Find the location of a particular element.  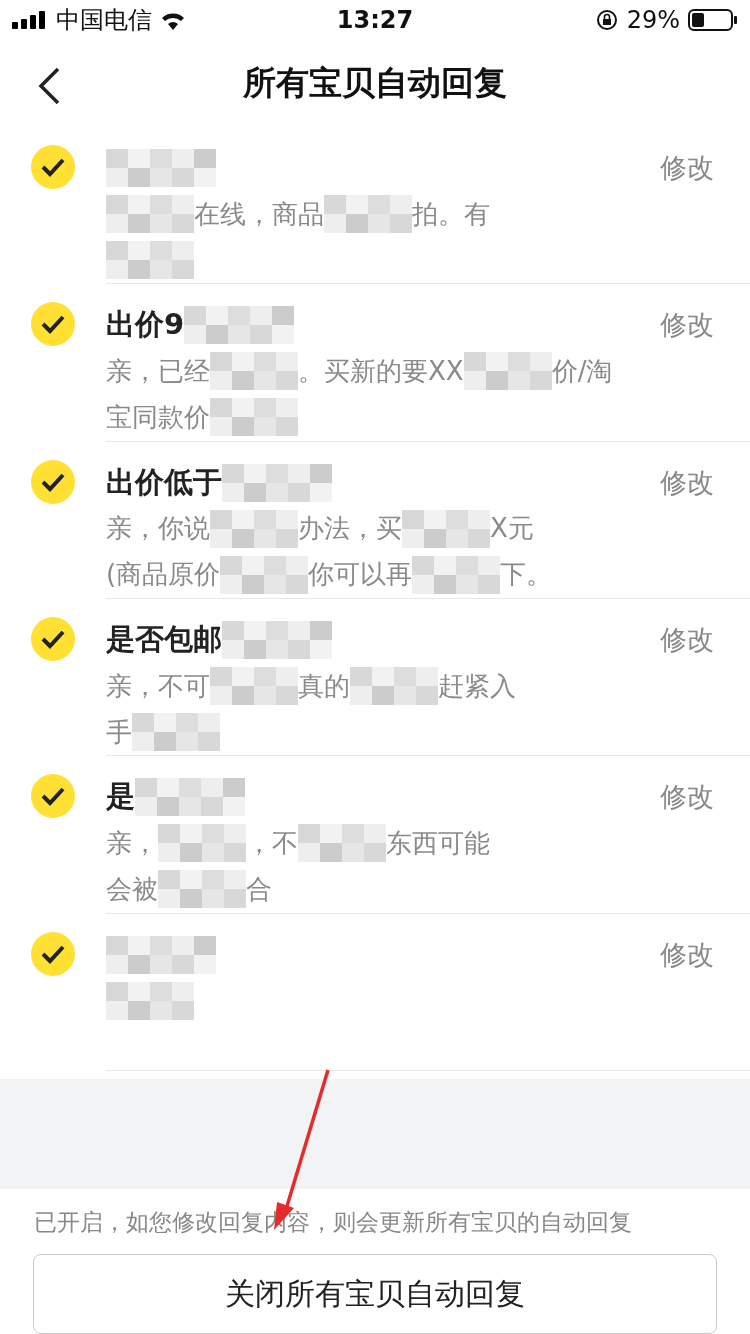

reply-title: 是 is located at coordinates (120, 797).